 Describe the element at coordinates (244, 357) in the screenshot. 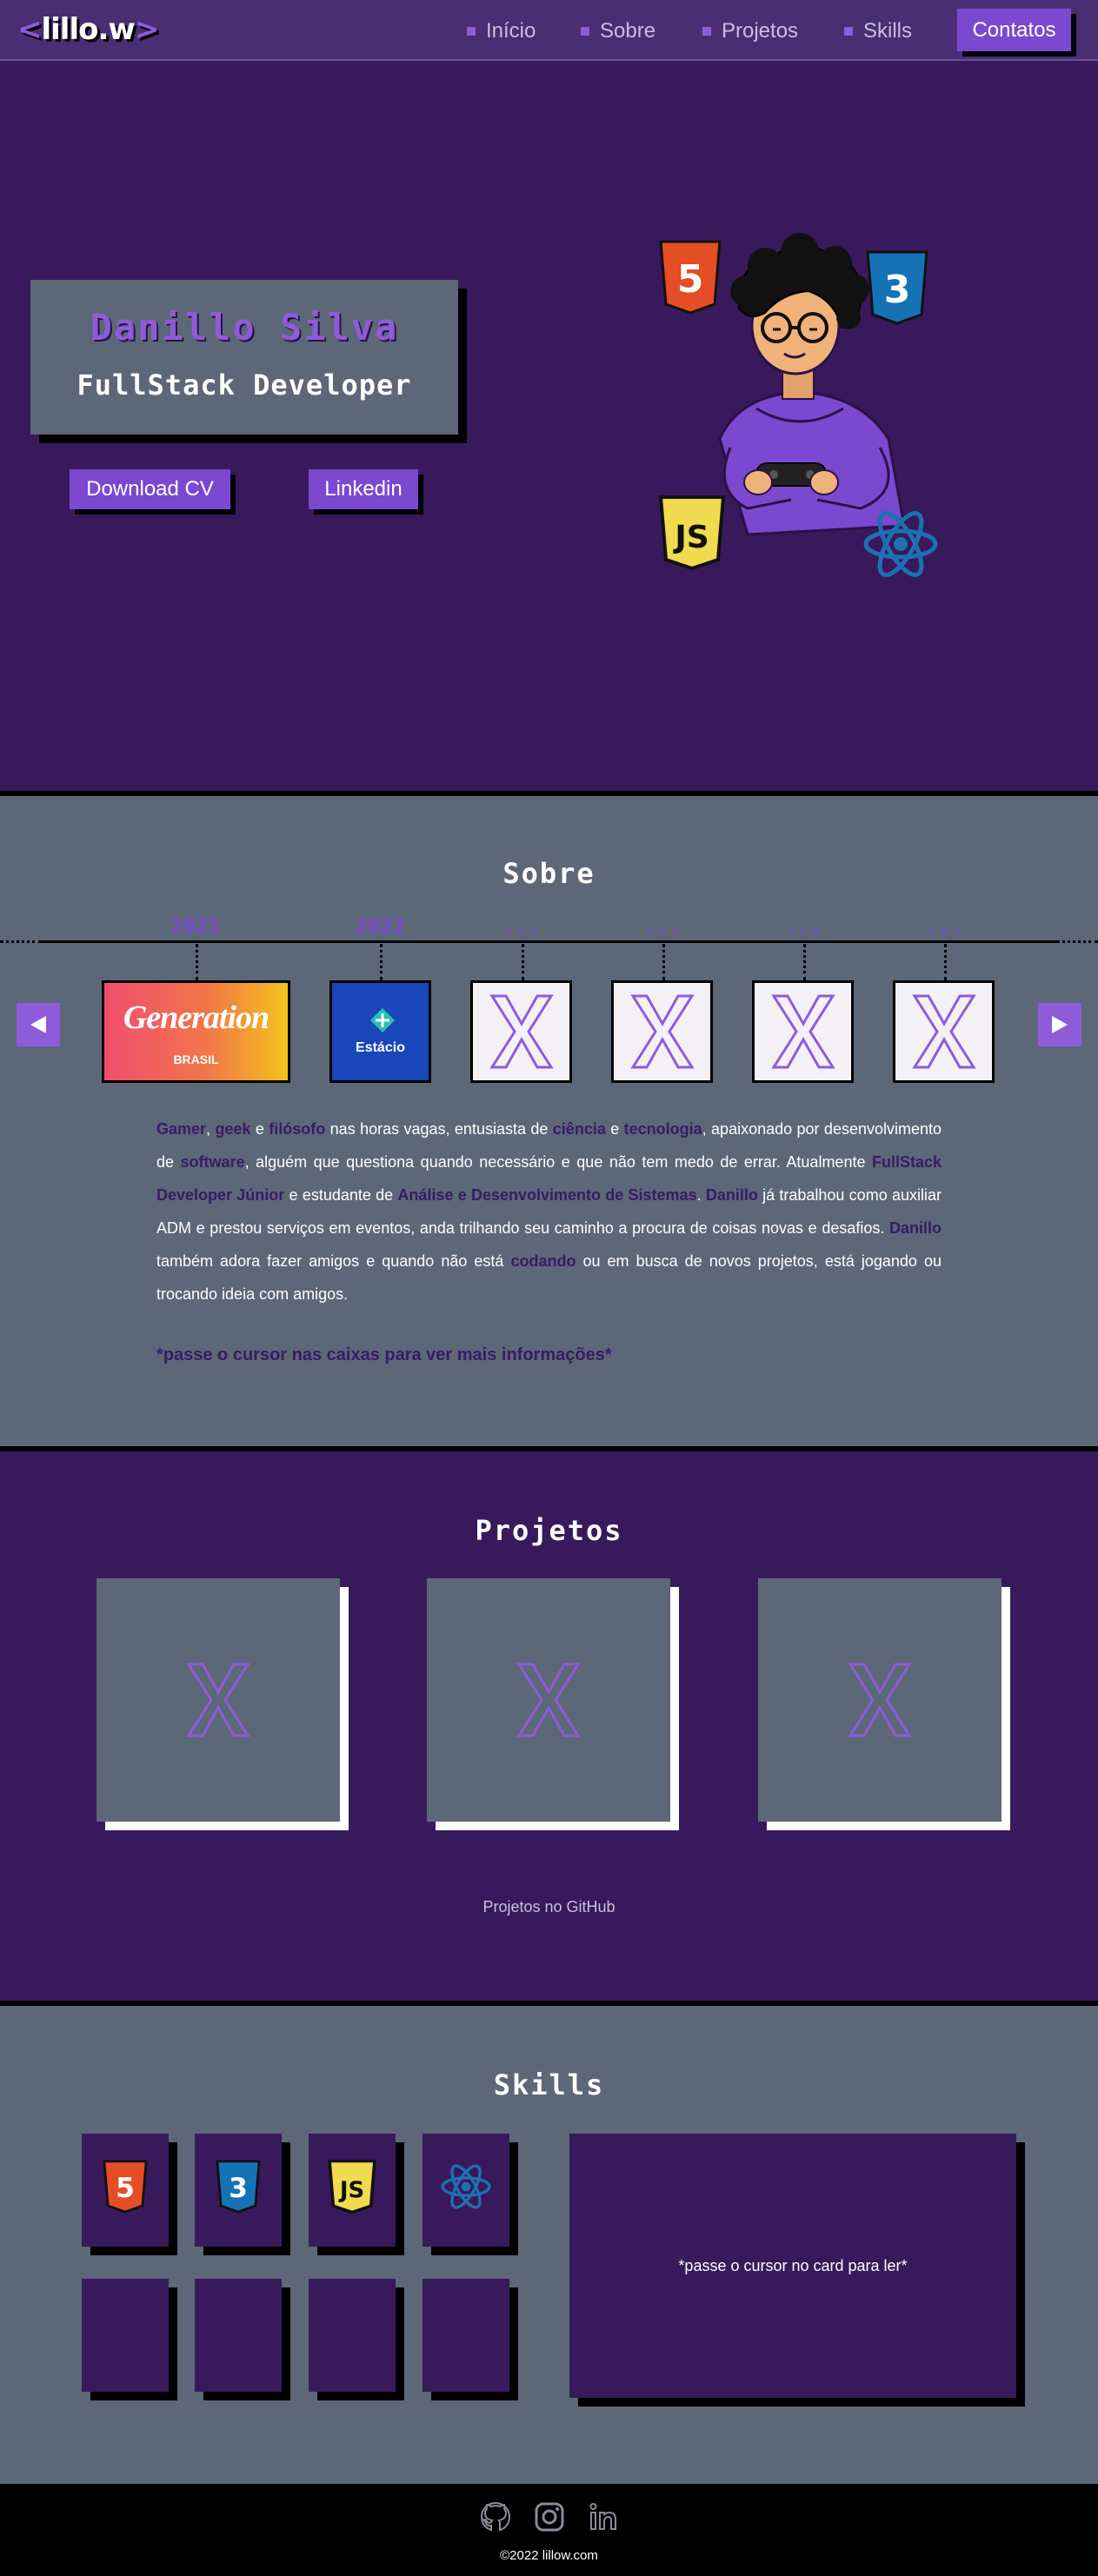

I see `name-card: Danillo Silva FullStack Developer` at that location.